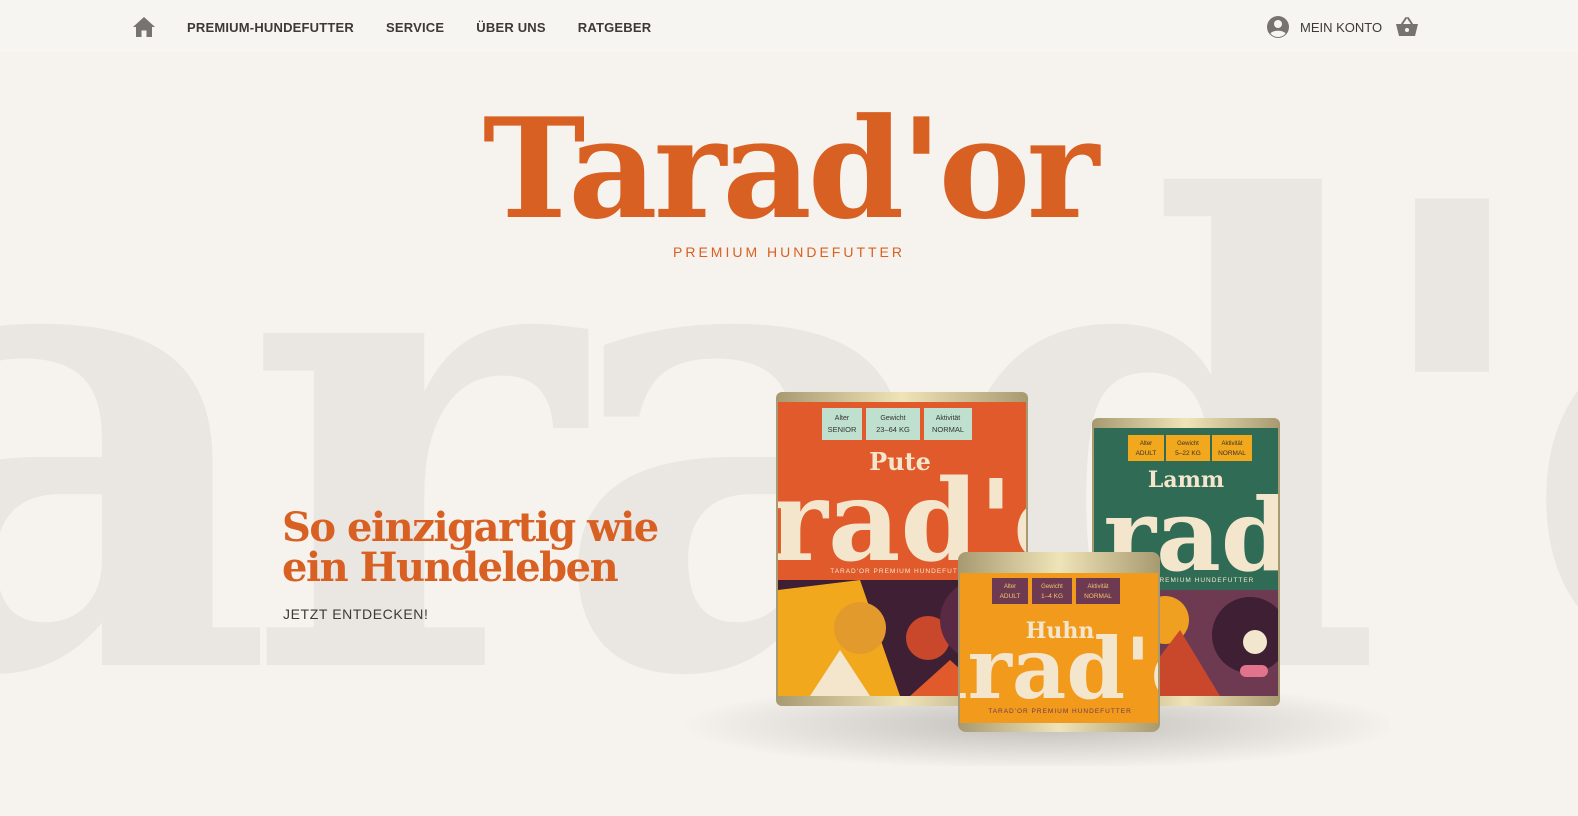  What do you see at coordinates (791, 168) in the screenshot?
I see `logo-wordmark: Tarad'or` at bounding box center [791, 168].